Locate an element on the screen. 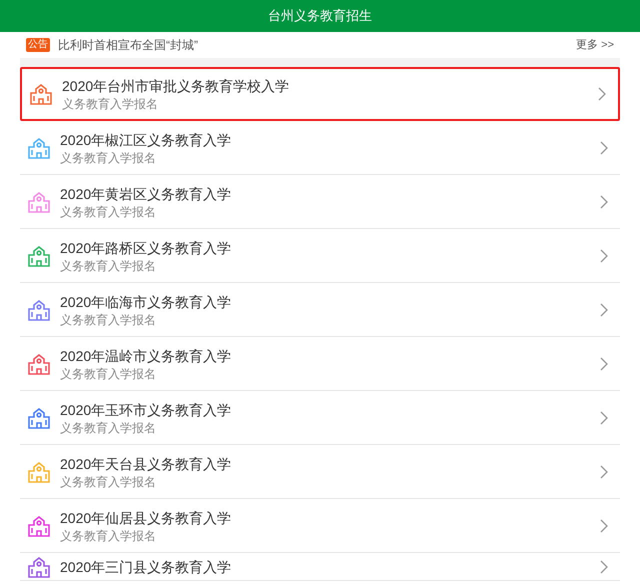  list-item: 2020年黄岩区义务教育入学 义务教育入学报名 is located at coordinates (320, 202).